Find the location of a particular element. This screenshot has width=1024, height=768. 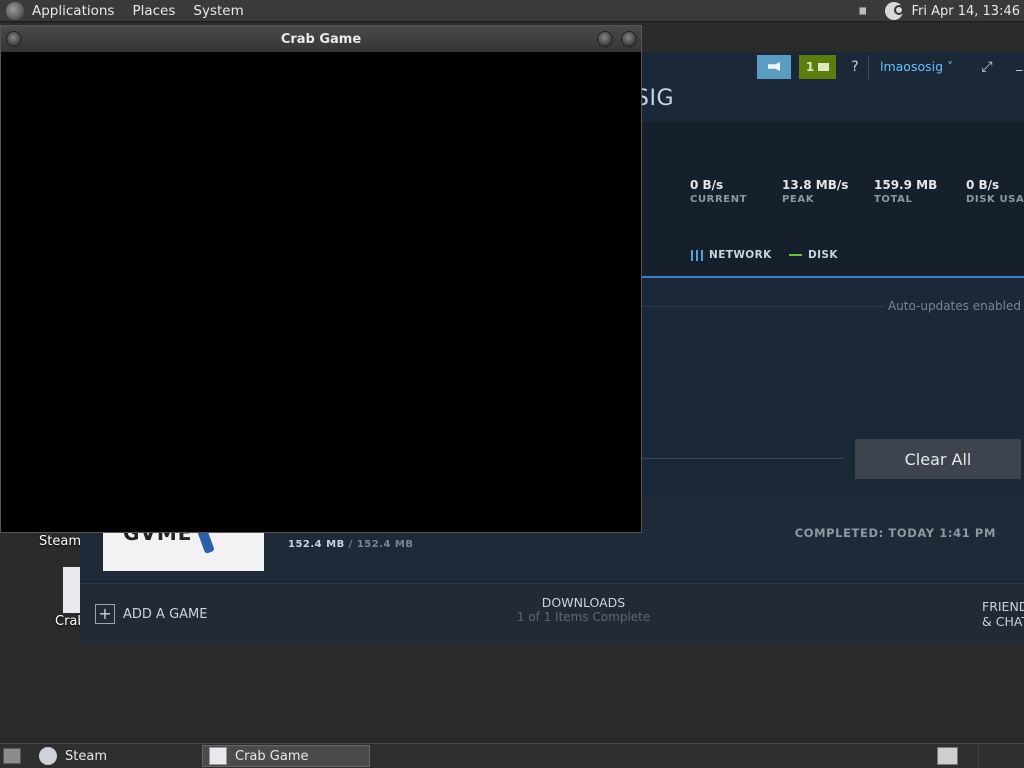

friends-chat-button: FRIEND & CHAT is located at coordinates (1003, 614).